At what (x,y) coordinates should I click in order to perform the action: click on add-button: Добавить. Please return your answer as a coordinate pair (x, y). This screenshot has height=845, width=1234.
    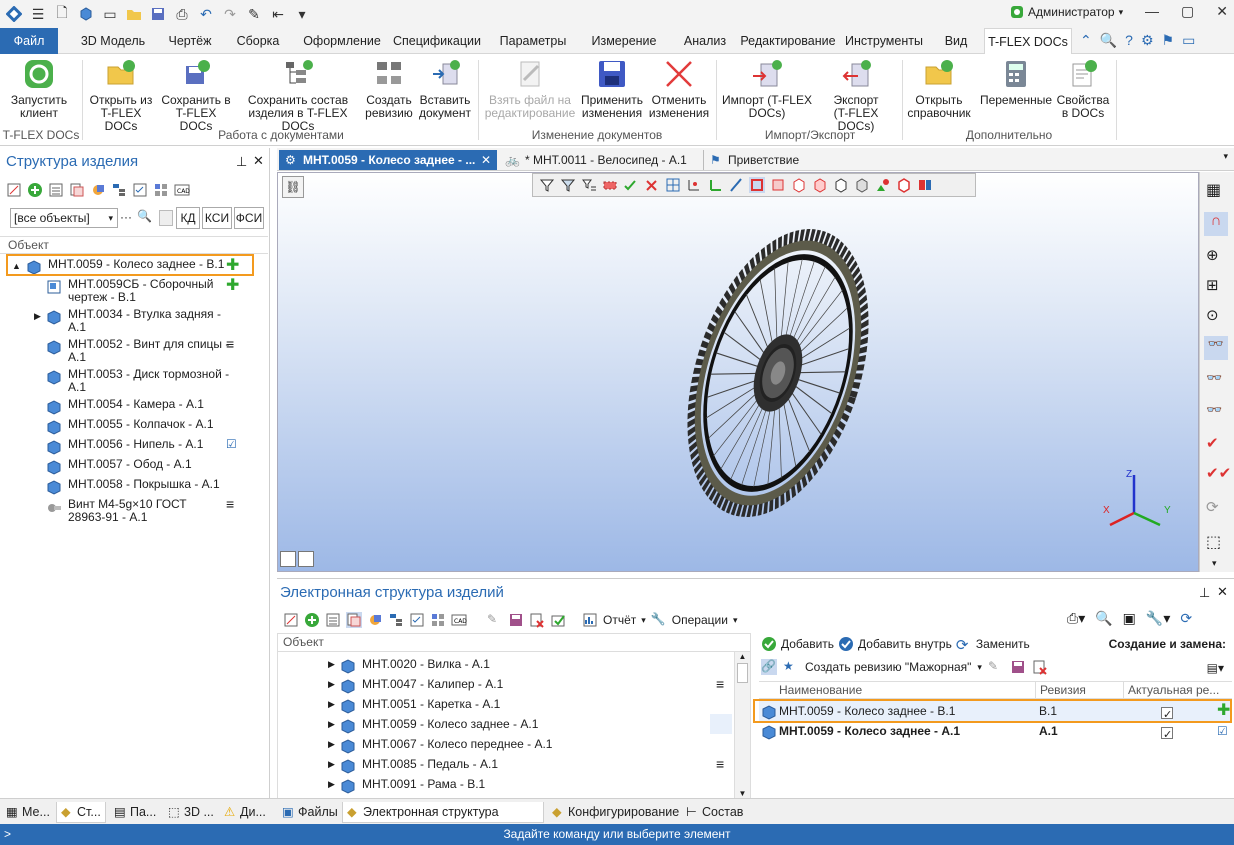
    Looking at the image, I should click on (807, 644).